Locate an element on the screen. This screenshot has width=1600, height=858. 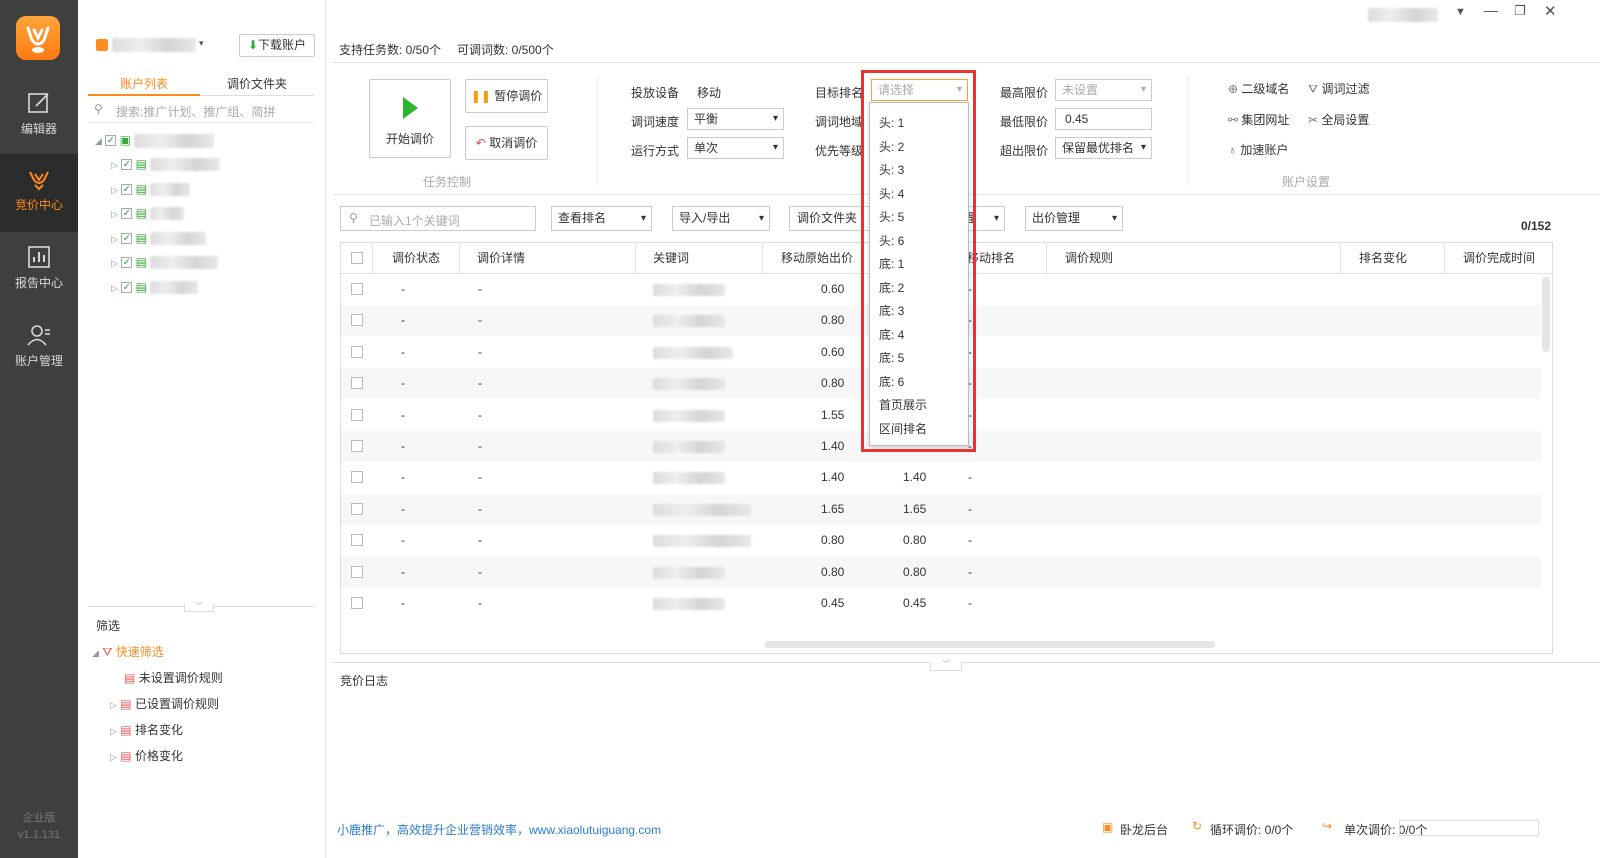
minimize-icon: — is located at coordinates (1491, 10).